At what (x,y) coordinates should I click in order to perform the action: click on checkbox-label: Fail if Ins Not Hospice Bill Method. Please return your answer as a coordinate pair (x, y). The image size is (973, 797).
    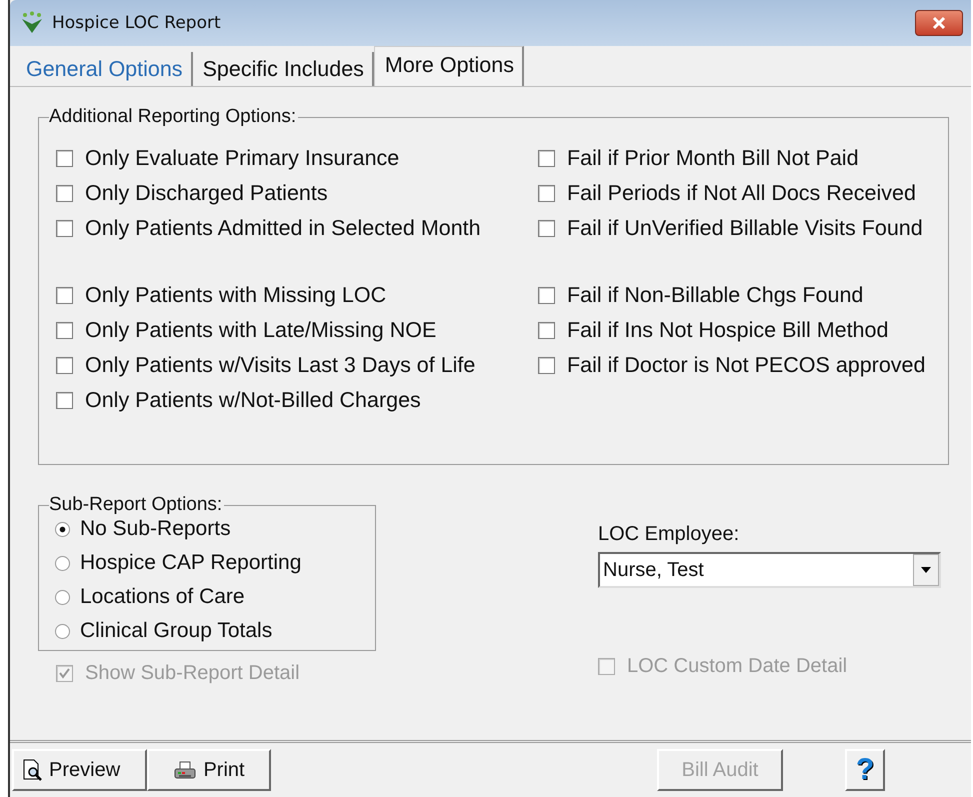
    Looking at the image, I should click on (727, 330).